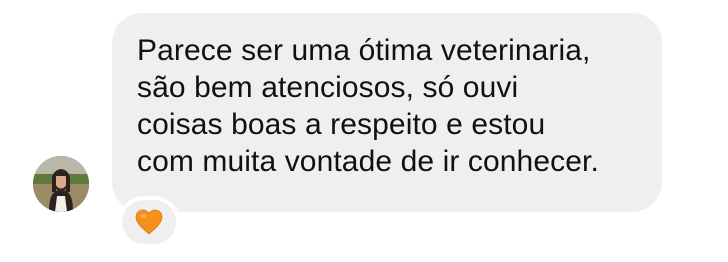  Describe the element at coordinates (328, 87) in the screenshot. I see `message-line: são bem atenciosos, só ouvi` at that location.